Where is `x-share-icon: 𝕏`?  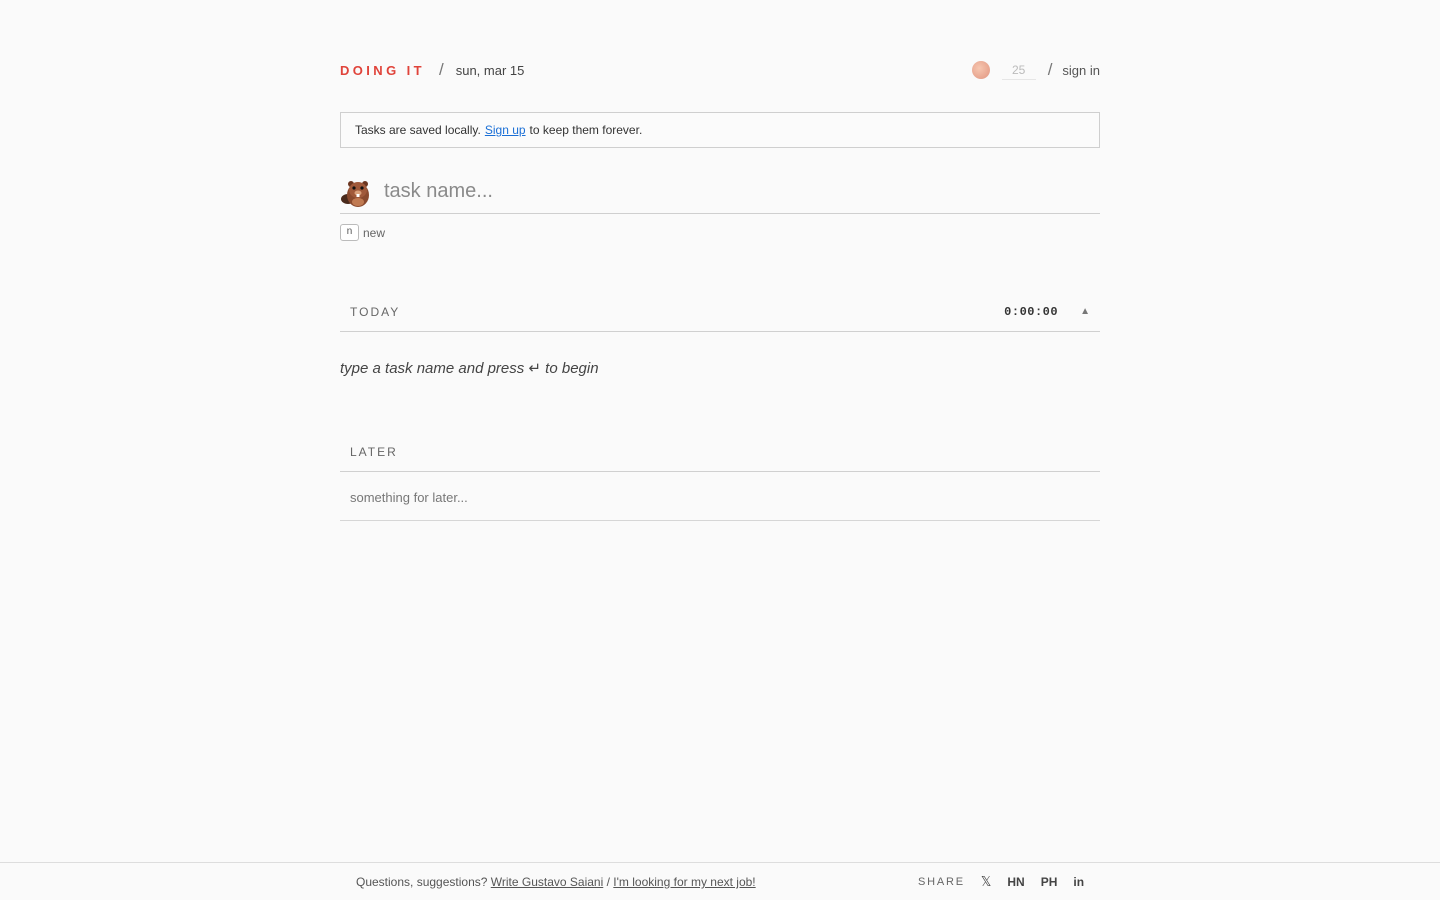
x-share-icon: 𝕏 is located at coordinates (986, 882).